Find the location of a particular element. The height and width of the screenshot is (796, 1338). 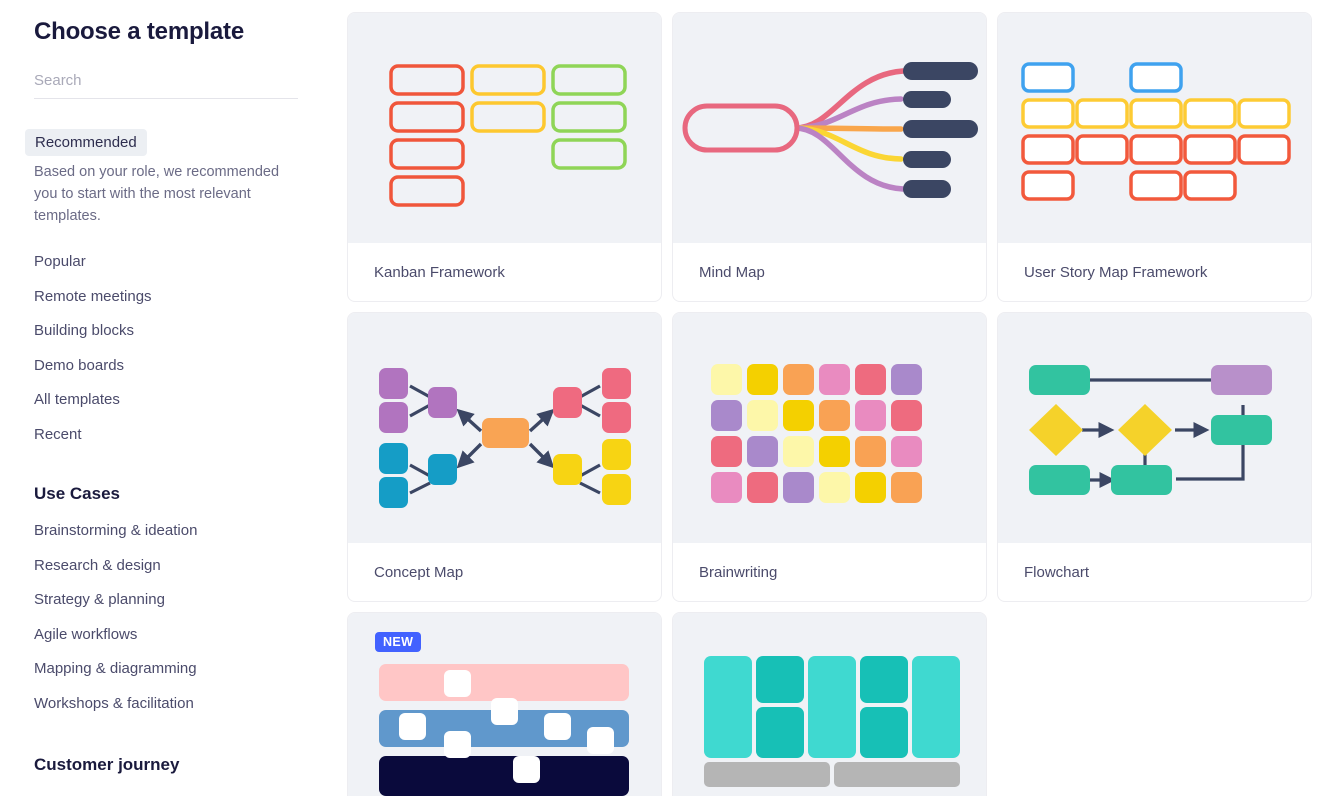

sidebar-item-building-blocks: Building blocks is located at coordinates (173, 331).